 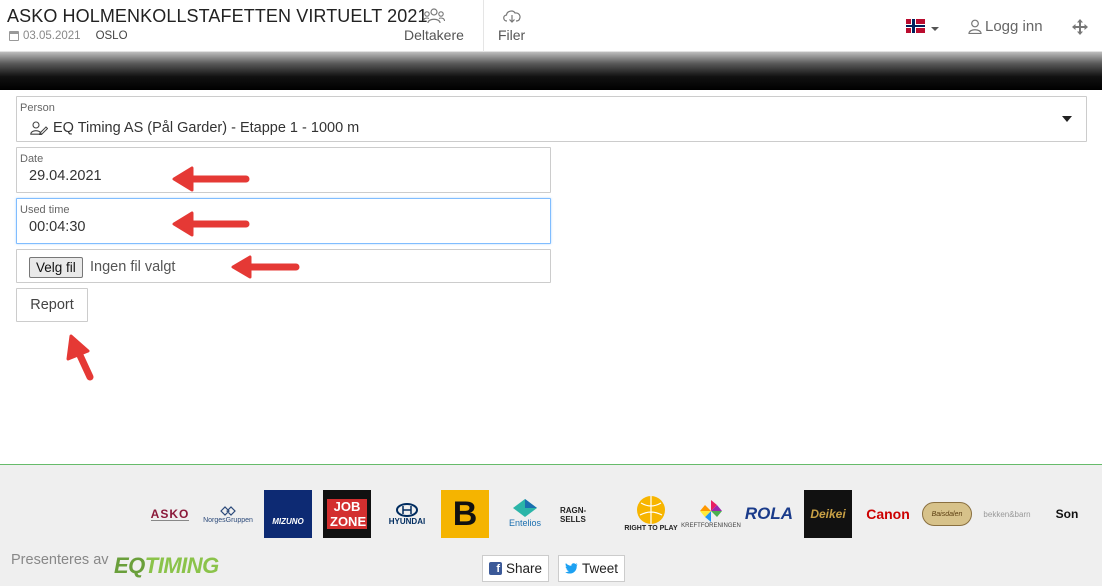 What do you see at coordinates (512, 35) in the screenshot?
I see `tab-filer-label: Filer` at bounding box center [512, 35].